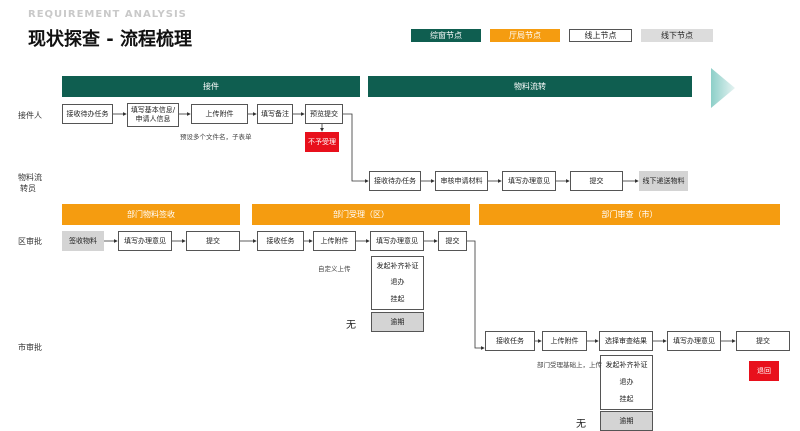  What do you see at coordinates (569, 365) in the screenshot?
I see `note-upload-based: 部门受理基础上，上传` at bounding box center [569, 365].